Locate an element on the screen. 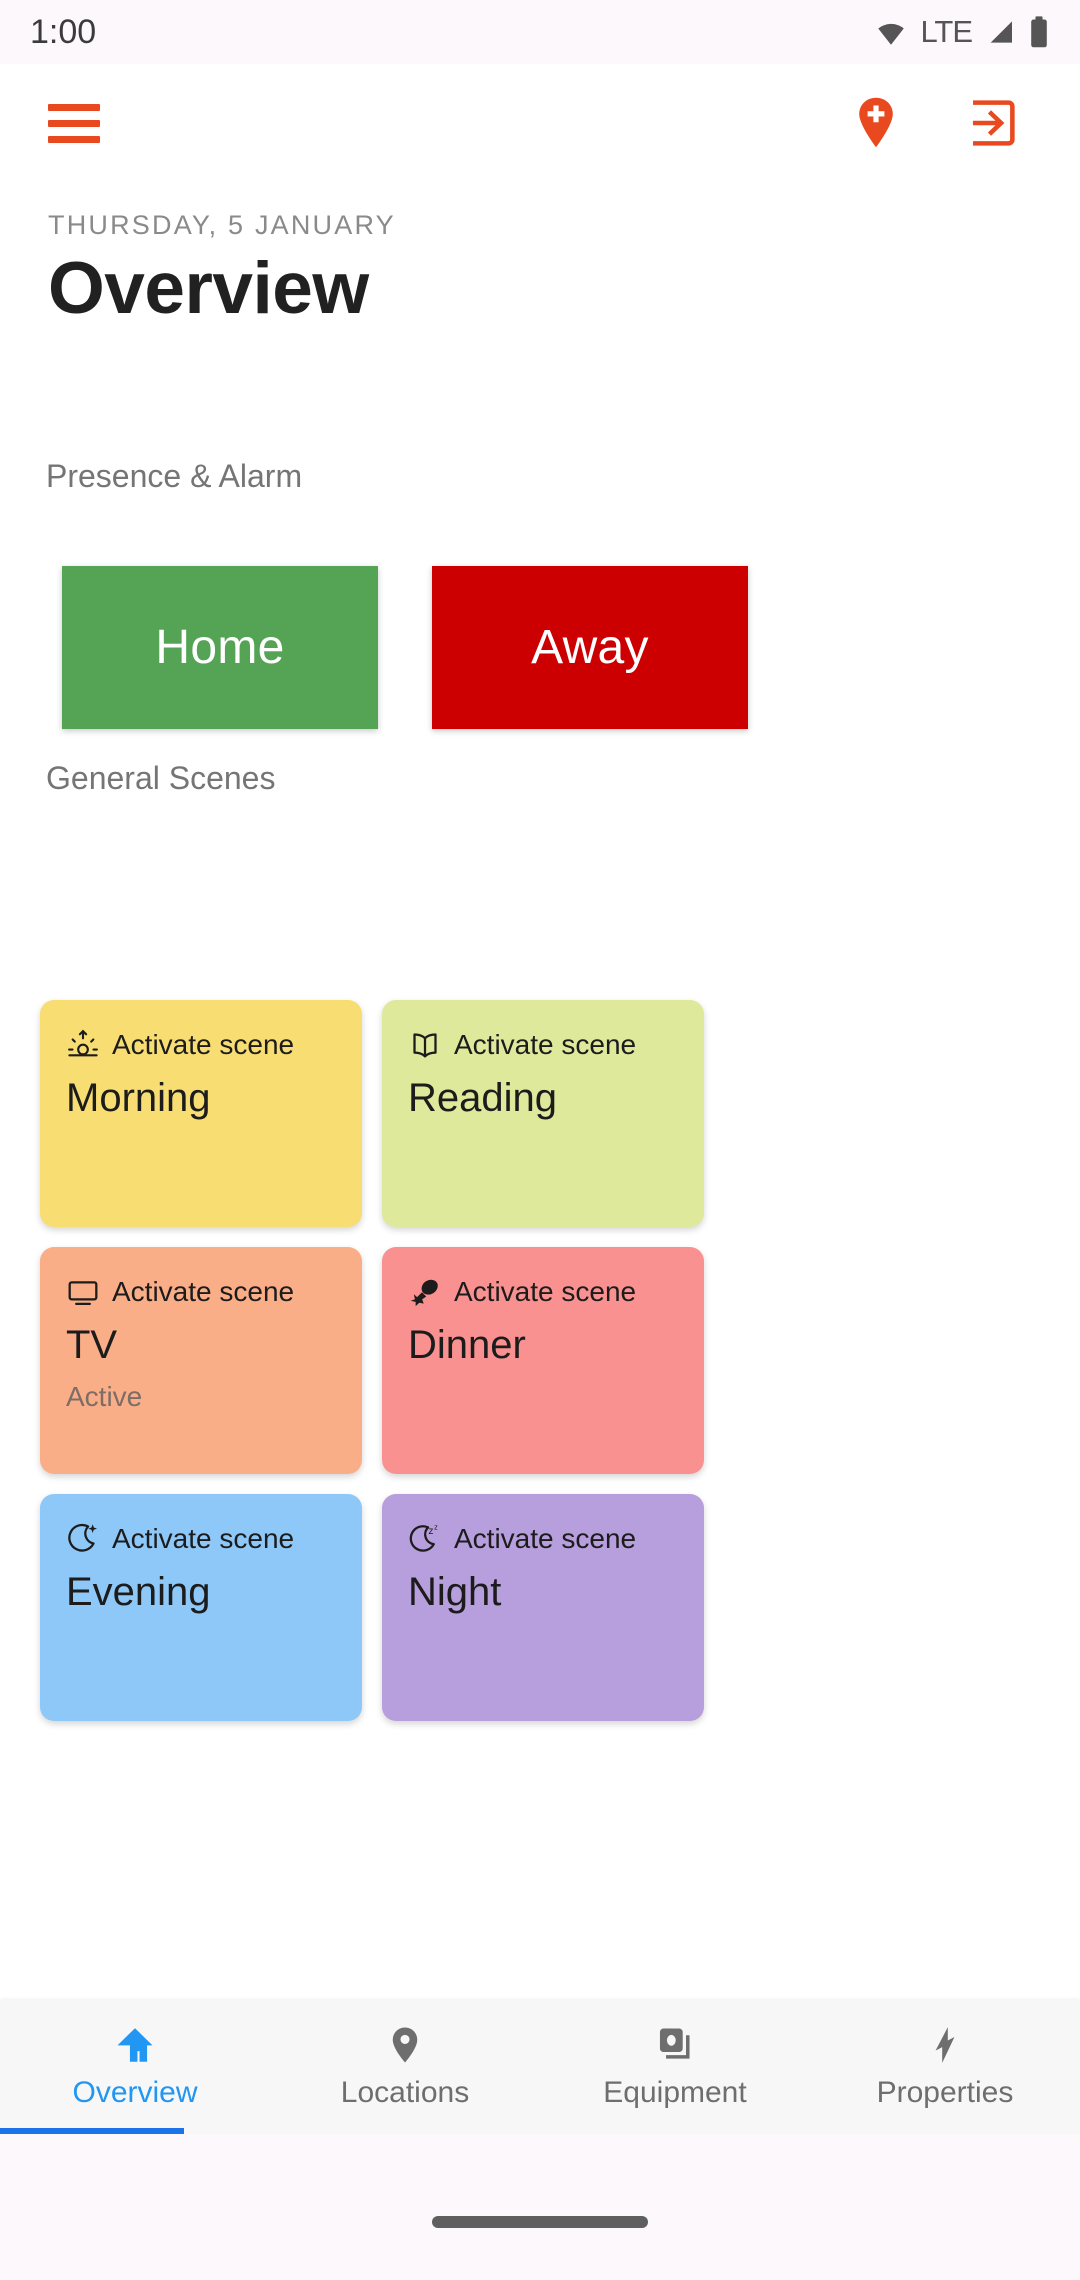 The image size is (1080, 2280). nav-item-overview: Overview is located at coordinates (135, 2067).